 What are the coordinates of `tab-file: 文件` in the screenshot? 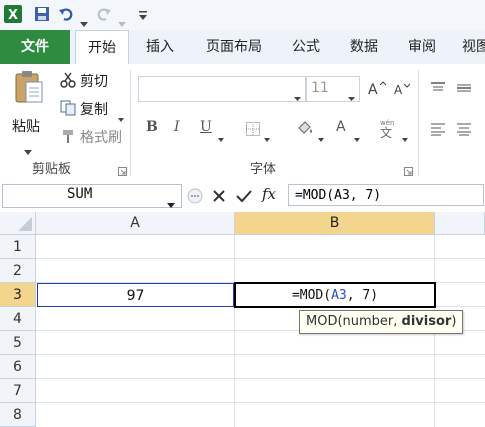 It's located at (35, 47).